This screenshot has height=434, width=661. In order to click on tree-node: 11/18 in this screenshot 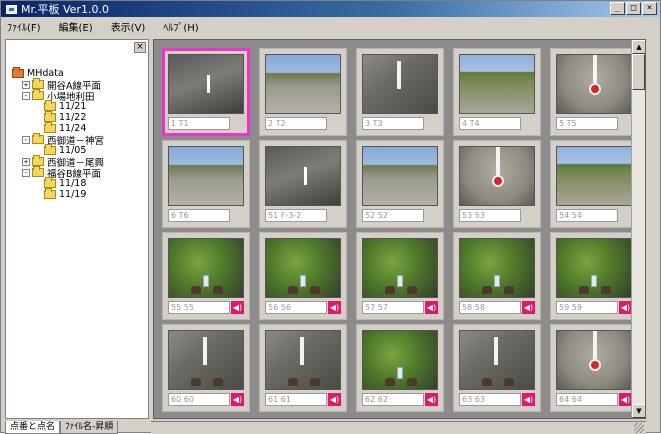, I will do `click(58, 183)`.